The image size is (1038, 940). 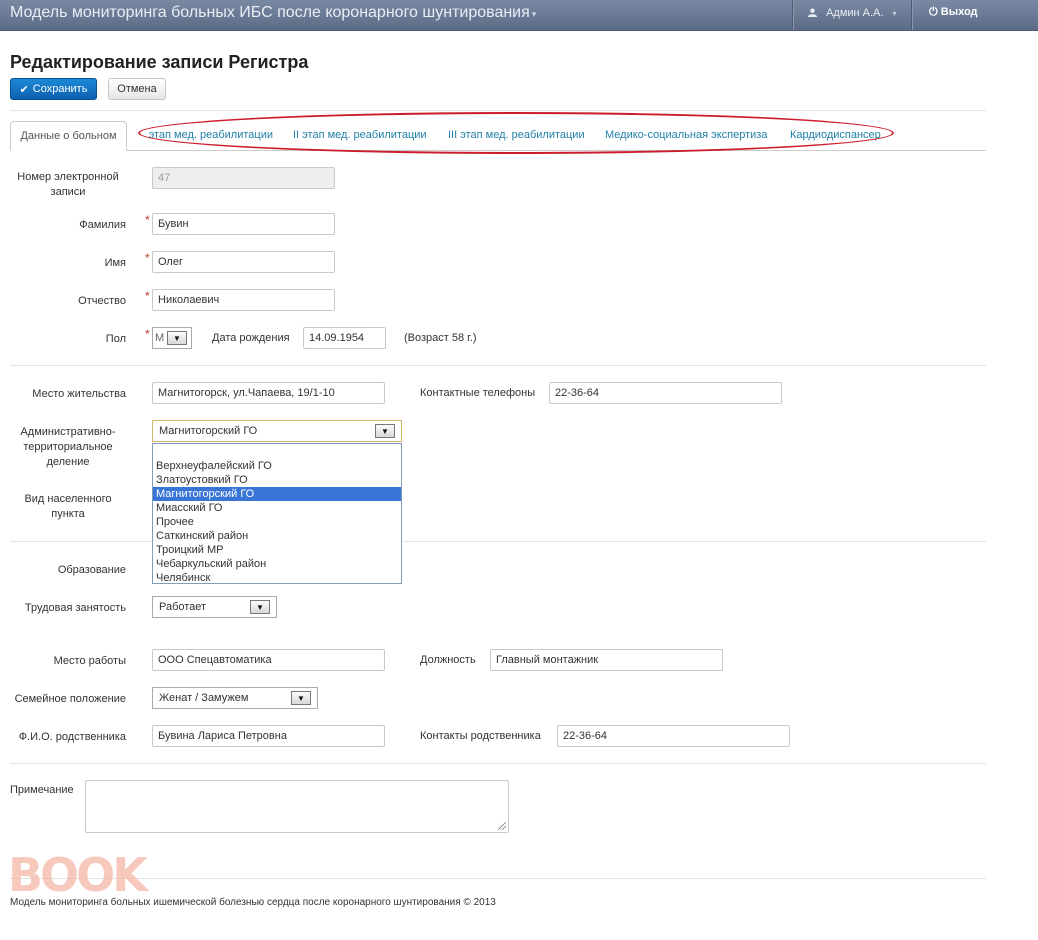 What do you see at coordinates (953, 12) in the screenshot?
I see `logout-button: ⏻ Выход` at bounding box center [953, 12].